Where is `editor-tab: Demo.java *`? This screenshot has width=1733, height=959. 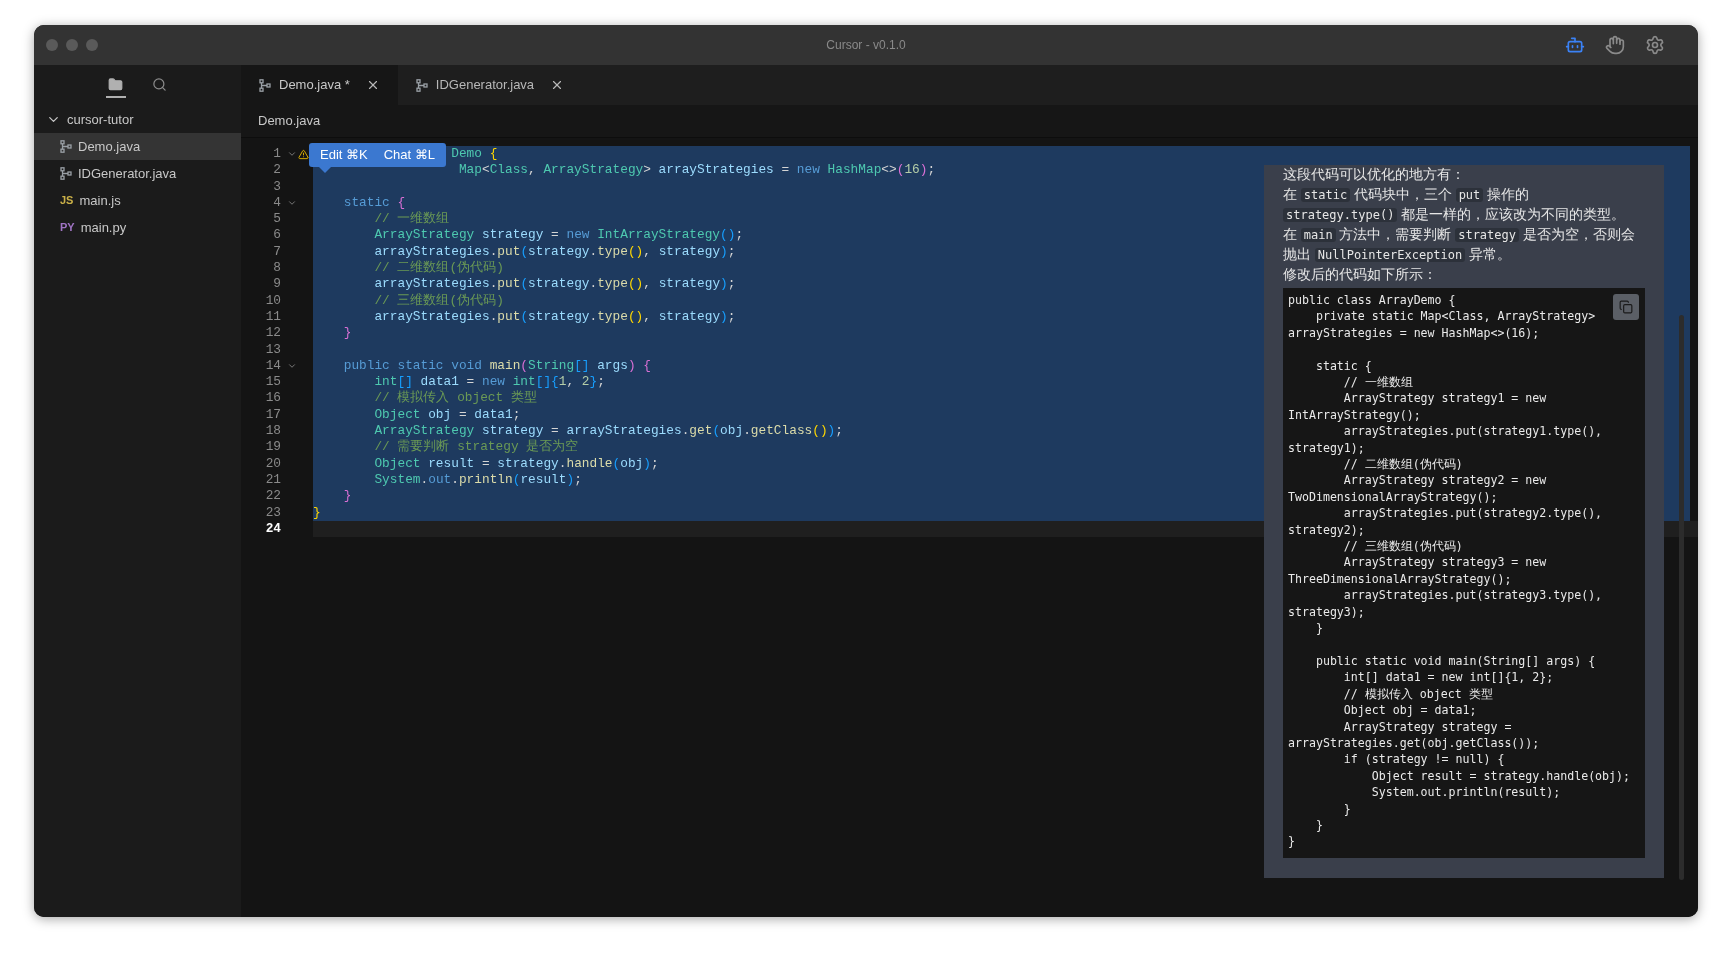
editor-tab: Demo.java * is located at coordinates (319, 85).